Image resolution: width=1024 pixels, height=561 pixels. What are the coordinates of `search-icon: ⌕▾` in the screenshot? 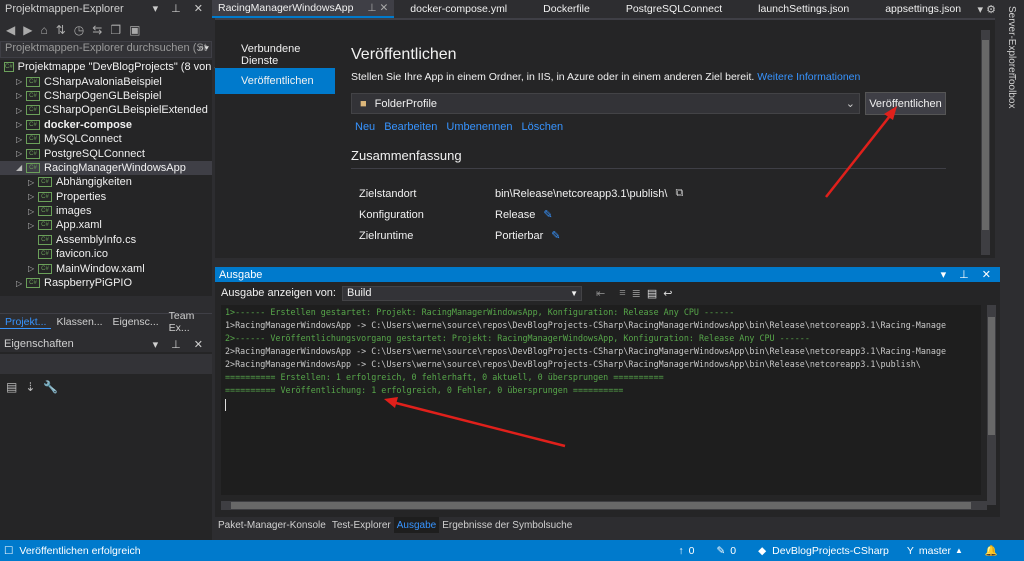 It's located at (203, 48).